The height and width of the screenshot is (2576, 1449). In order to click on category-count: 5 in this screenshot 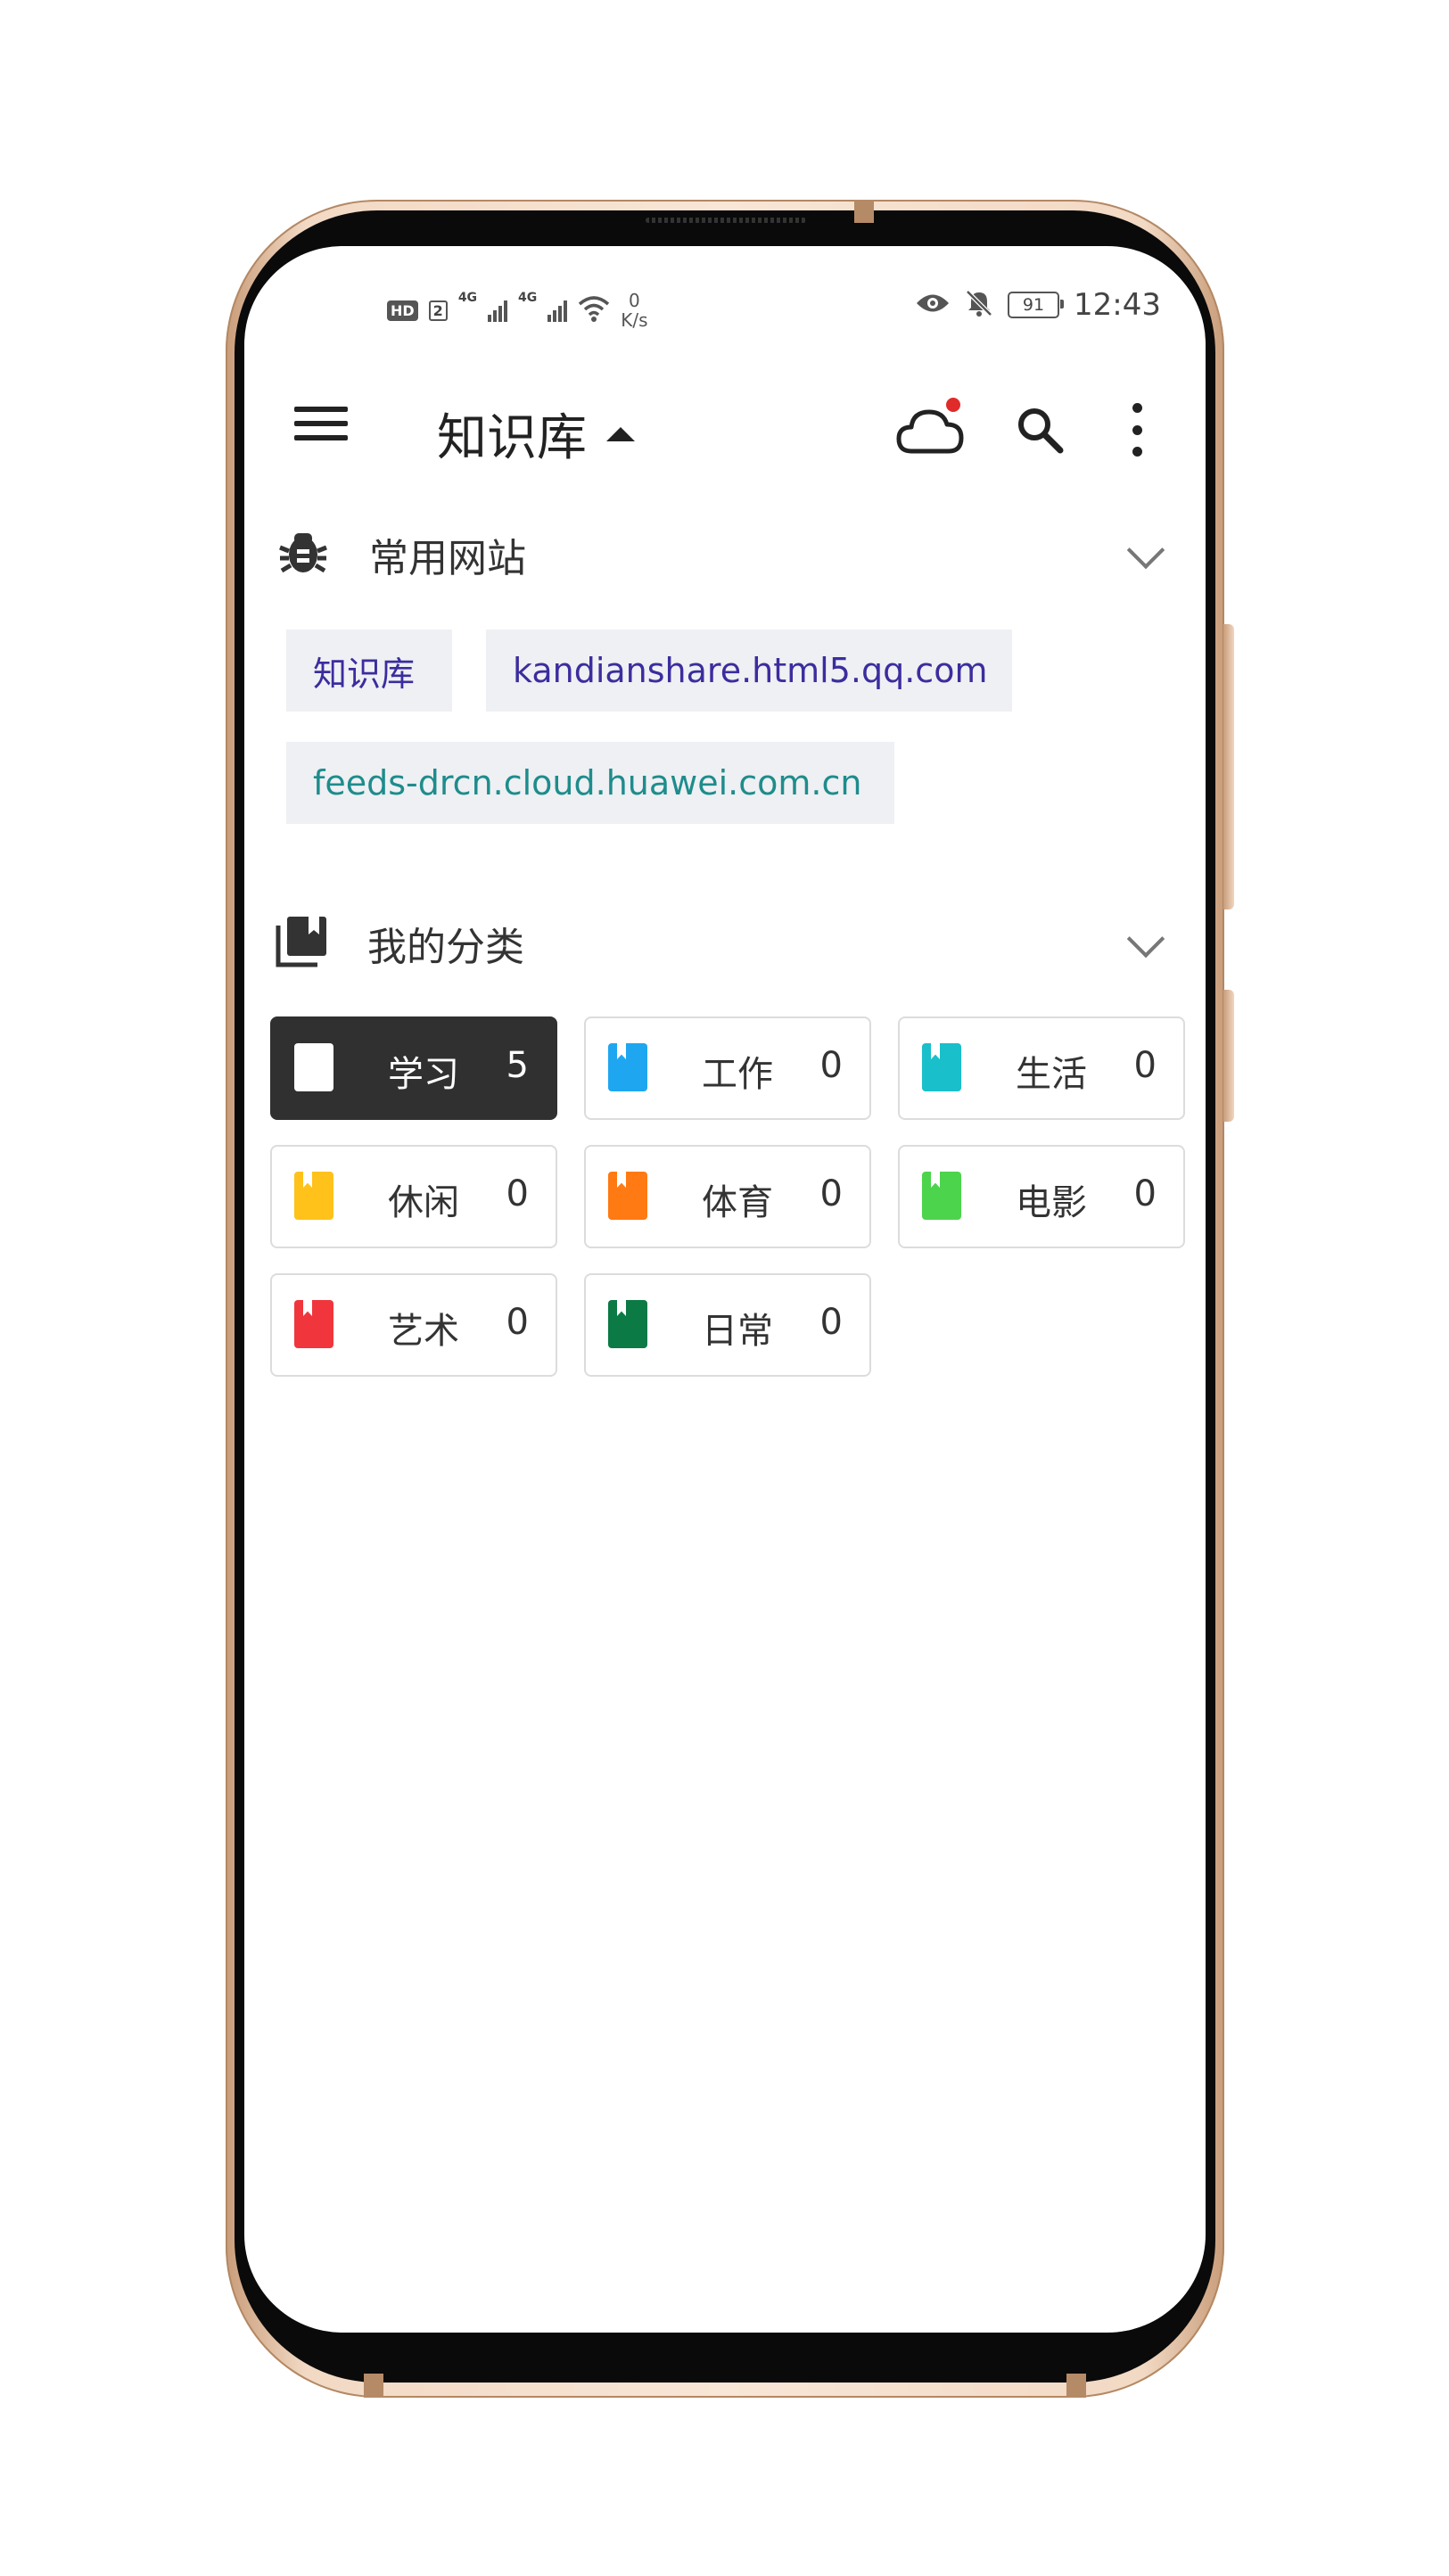, I will do `click(517, 1065)`.